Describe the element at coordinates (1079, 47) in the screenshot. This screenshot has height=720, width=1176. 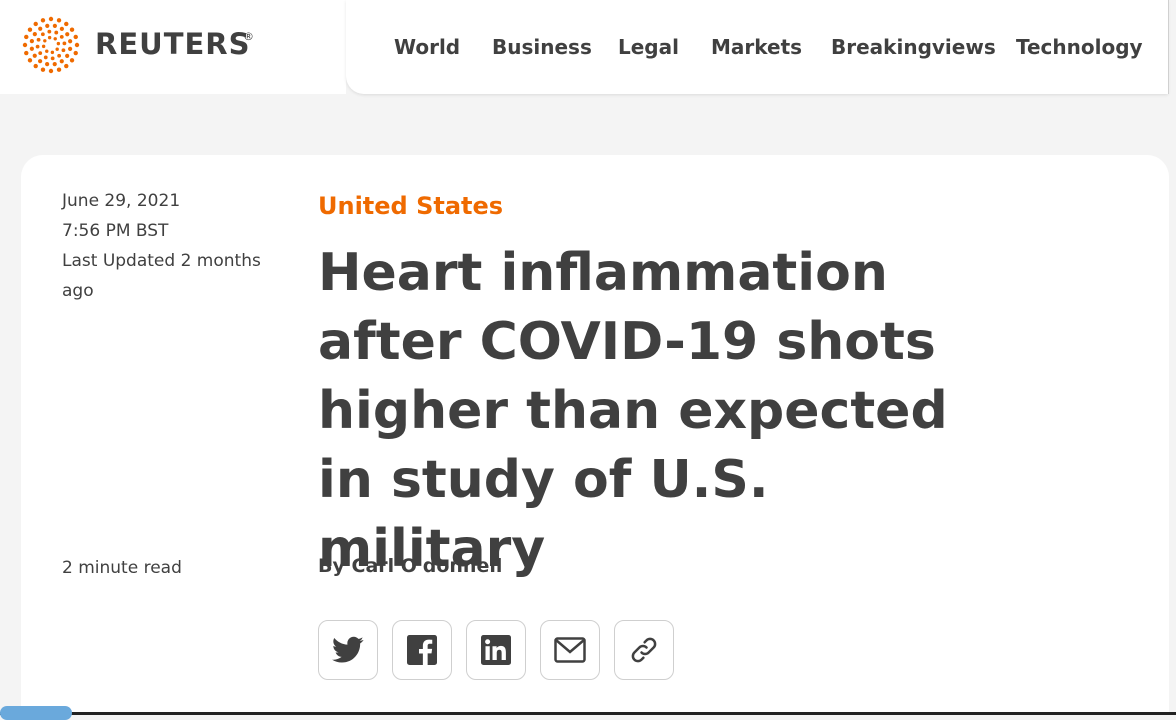
I see `nav-item-technology: Technology` at that location.